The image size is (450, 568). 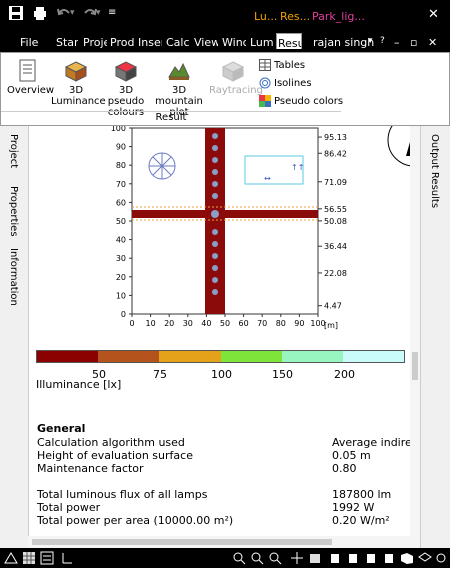 What do you see at coordinates (335, 137) in the screenshot?
I see `right-value-label: 95.13` at bounding box center [335, 137].